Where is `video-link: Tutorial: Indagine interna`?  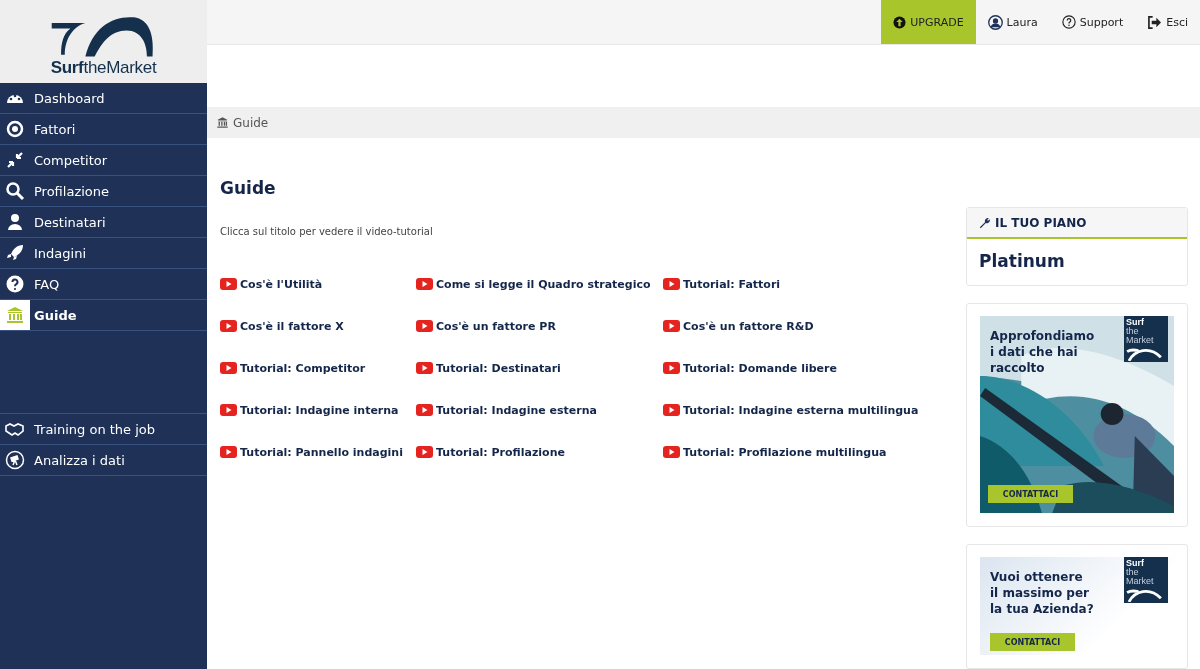 video-link: Tutorial: Indagine interna is located at coordinates (318, 410).